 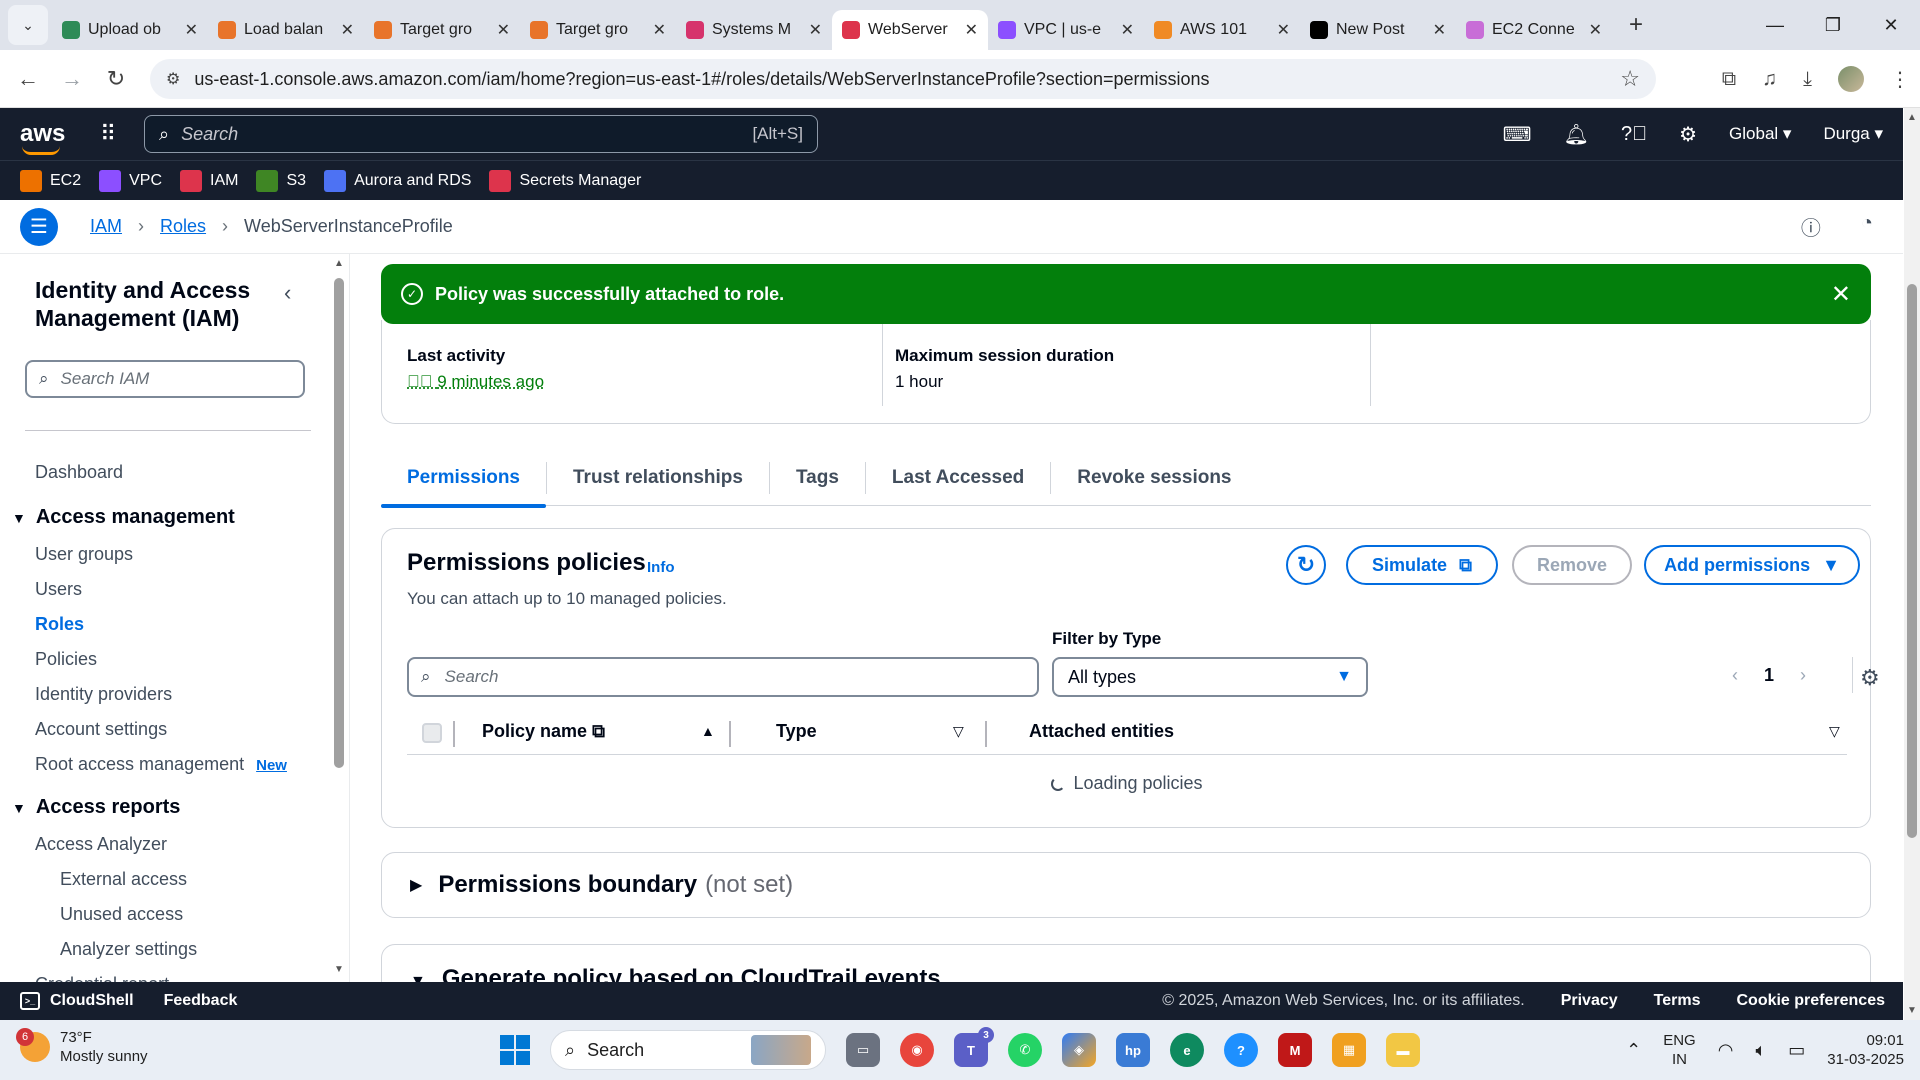 I want to click on sidebar-item-analyzer-settings: Analyzer settings, so click(x=128, y=949).